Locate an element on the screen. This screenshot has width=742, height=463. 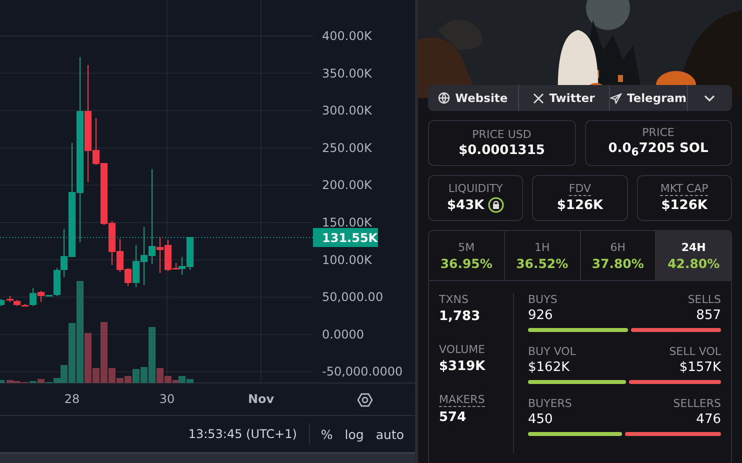
x-icon is located at coordinates (538, 98).